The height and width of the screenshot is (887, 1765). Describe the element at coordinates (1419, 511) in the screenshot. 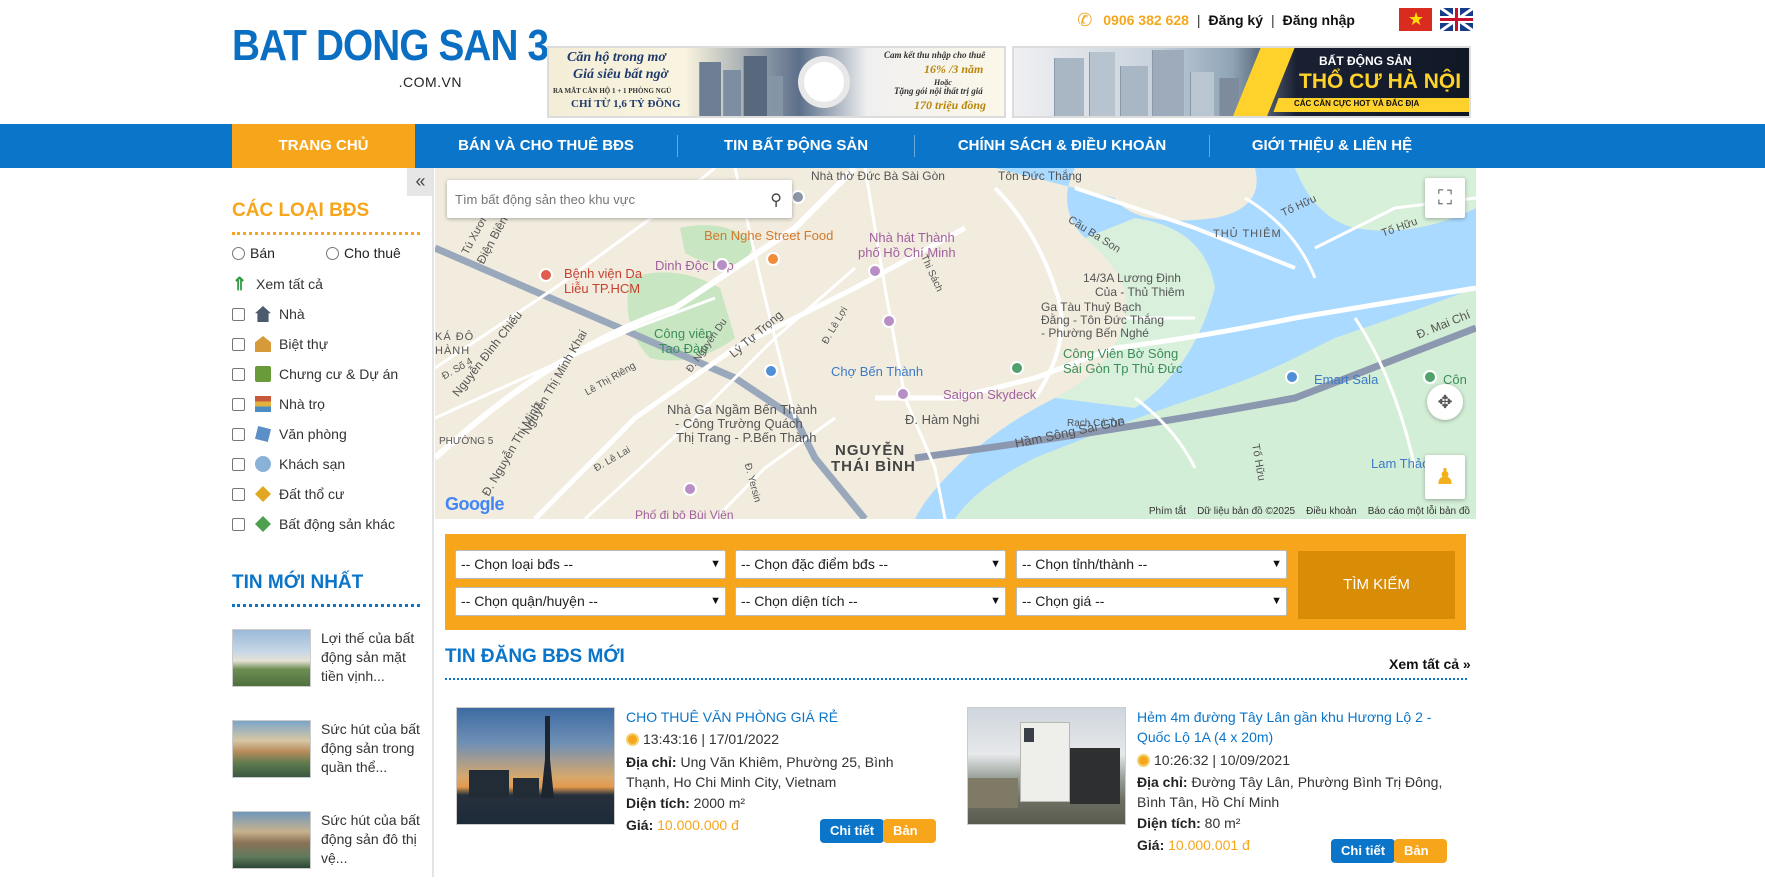

I see `map-report-link: Báo cáo một lỗi bản đồ` at that location.